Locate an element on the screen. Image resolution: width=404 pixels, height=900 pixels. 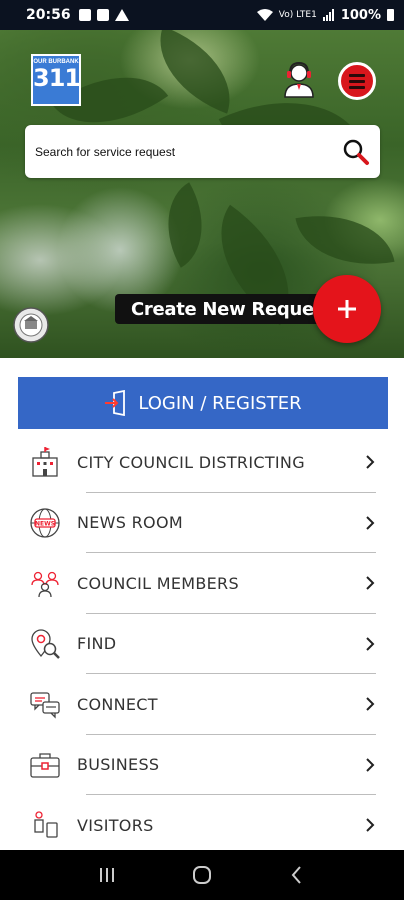
support-agent-icon is located at coordinates (299, 79).